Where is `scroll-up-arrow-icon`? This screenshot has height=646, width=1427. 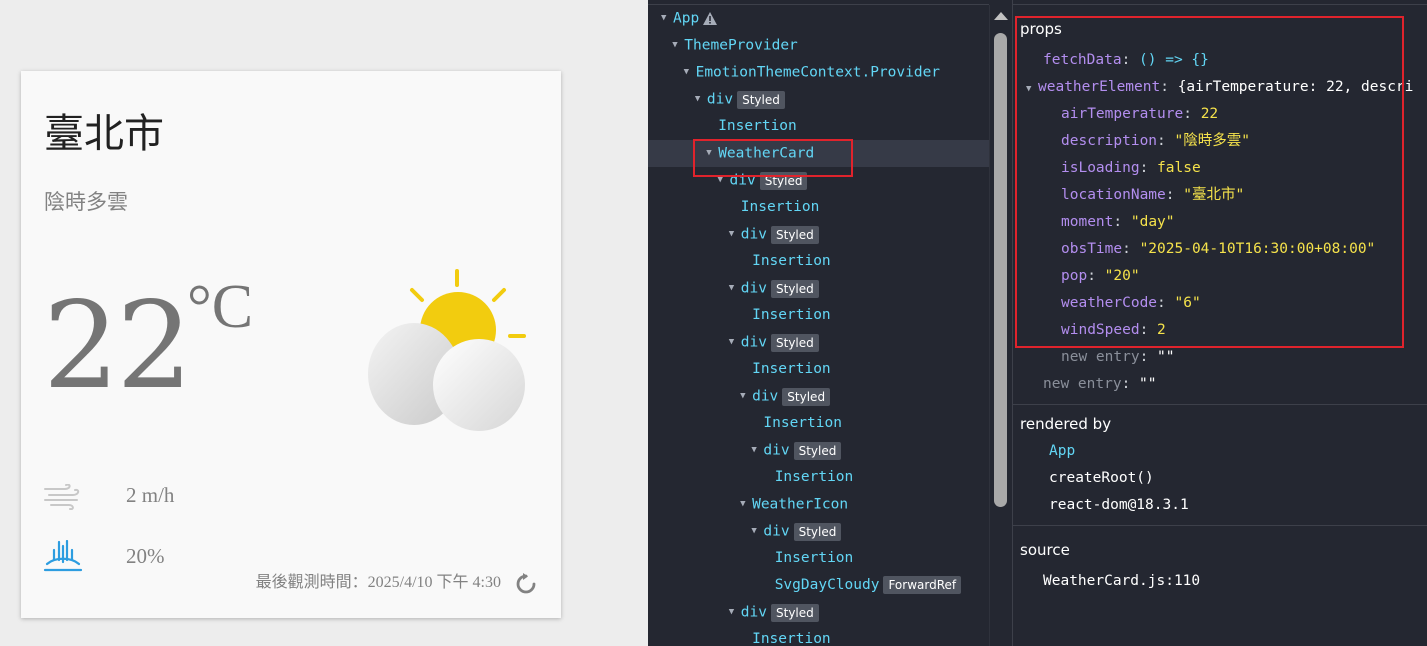 scroll-up-arrow-icon is located at coordinates (1001, 16).